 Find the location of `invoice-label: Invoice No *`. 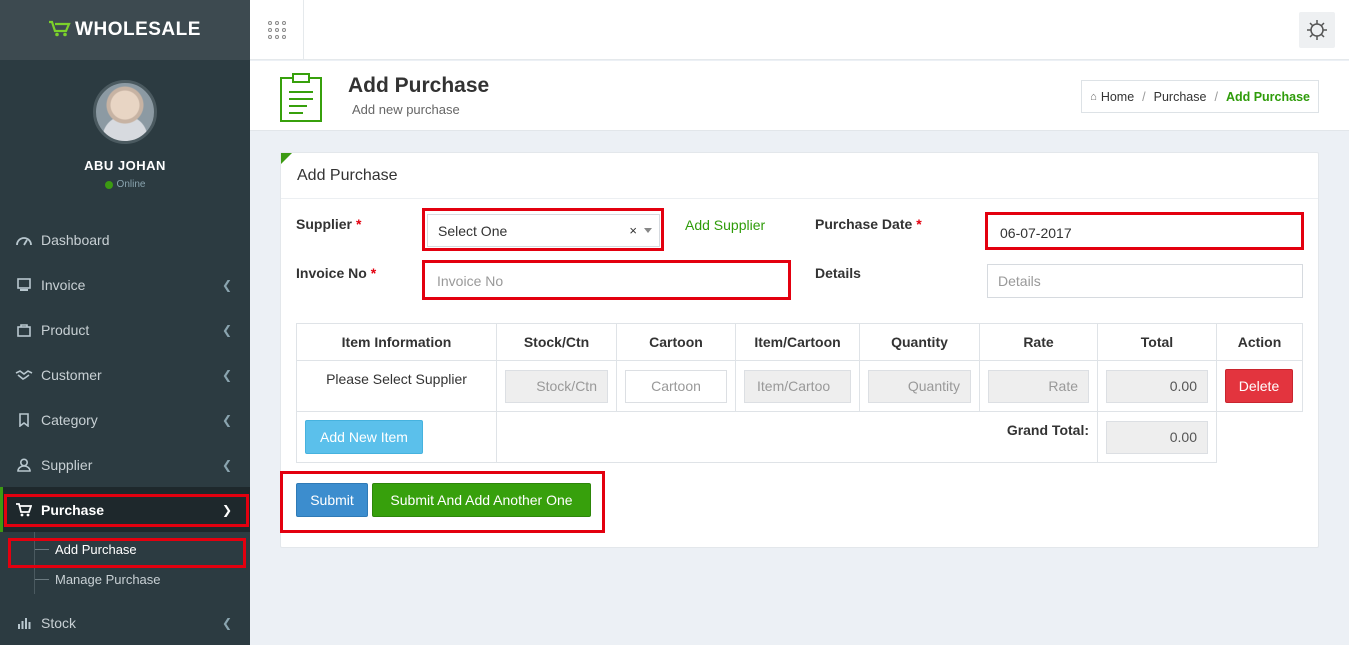

invoice-label: Invoice No * is located at coordinates (336, 273).